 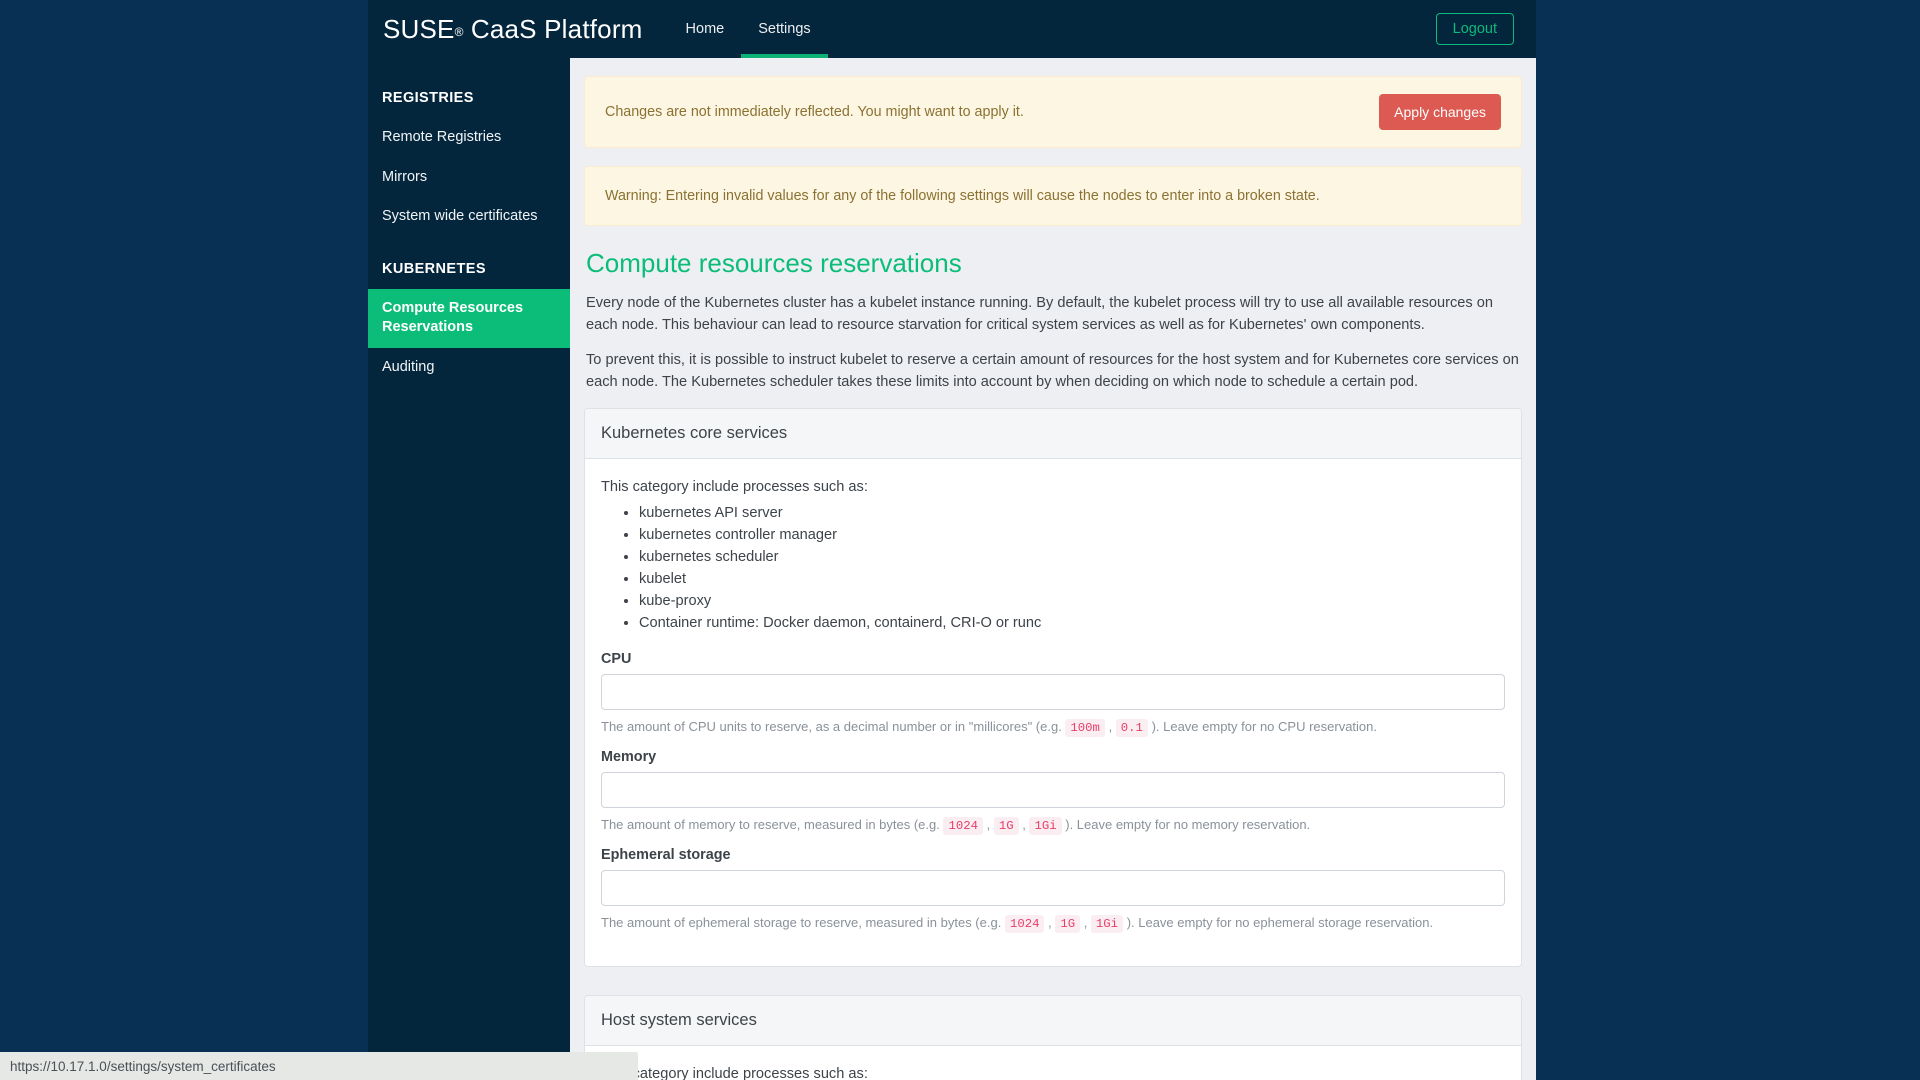 What do you see at coordinates (1072, 535) in the screenshot?
I see `process-list-item: kubernetes controller manager` at bounding box center [1072, 535].